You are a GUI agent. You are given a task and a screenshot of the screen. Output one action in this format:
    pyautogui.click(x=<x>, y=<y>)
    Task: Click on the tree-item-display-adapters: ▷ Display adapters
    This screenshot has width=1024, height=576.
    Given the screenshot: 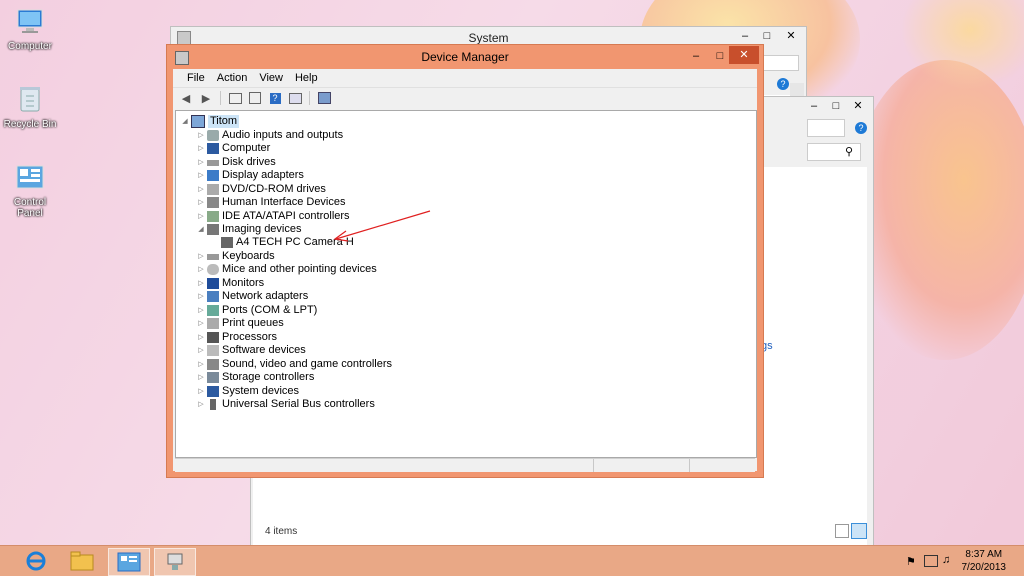 What is the action you would take?
    pyautogui.click(x=250, y=175)
    